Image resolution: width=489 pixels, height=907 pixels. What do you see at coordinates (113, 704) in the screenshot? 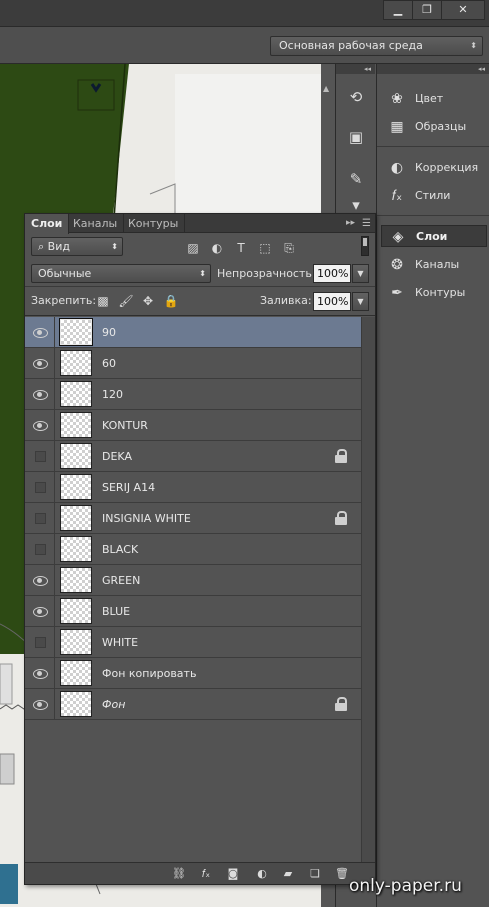
I see `layer-name: Фон` at bounding box center [113, 704].